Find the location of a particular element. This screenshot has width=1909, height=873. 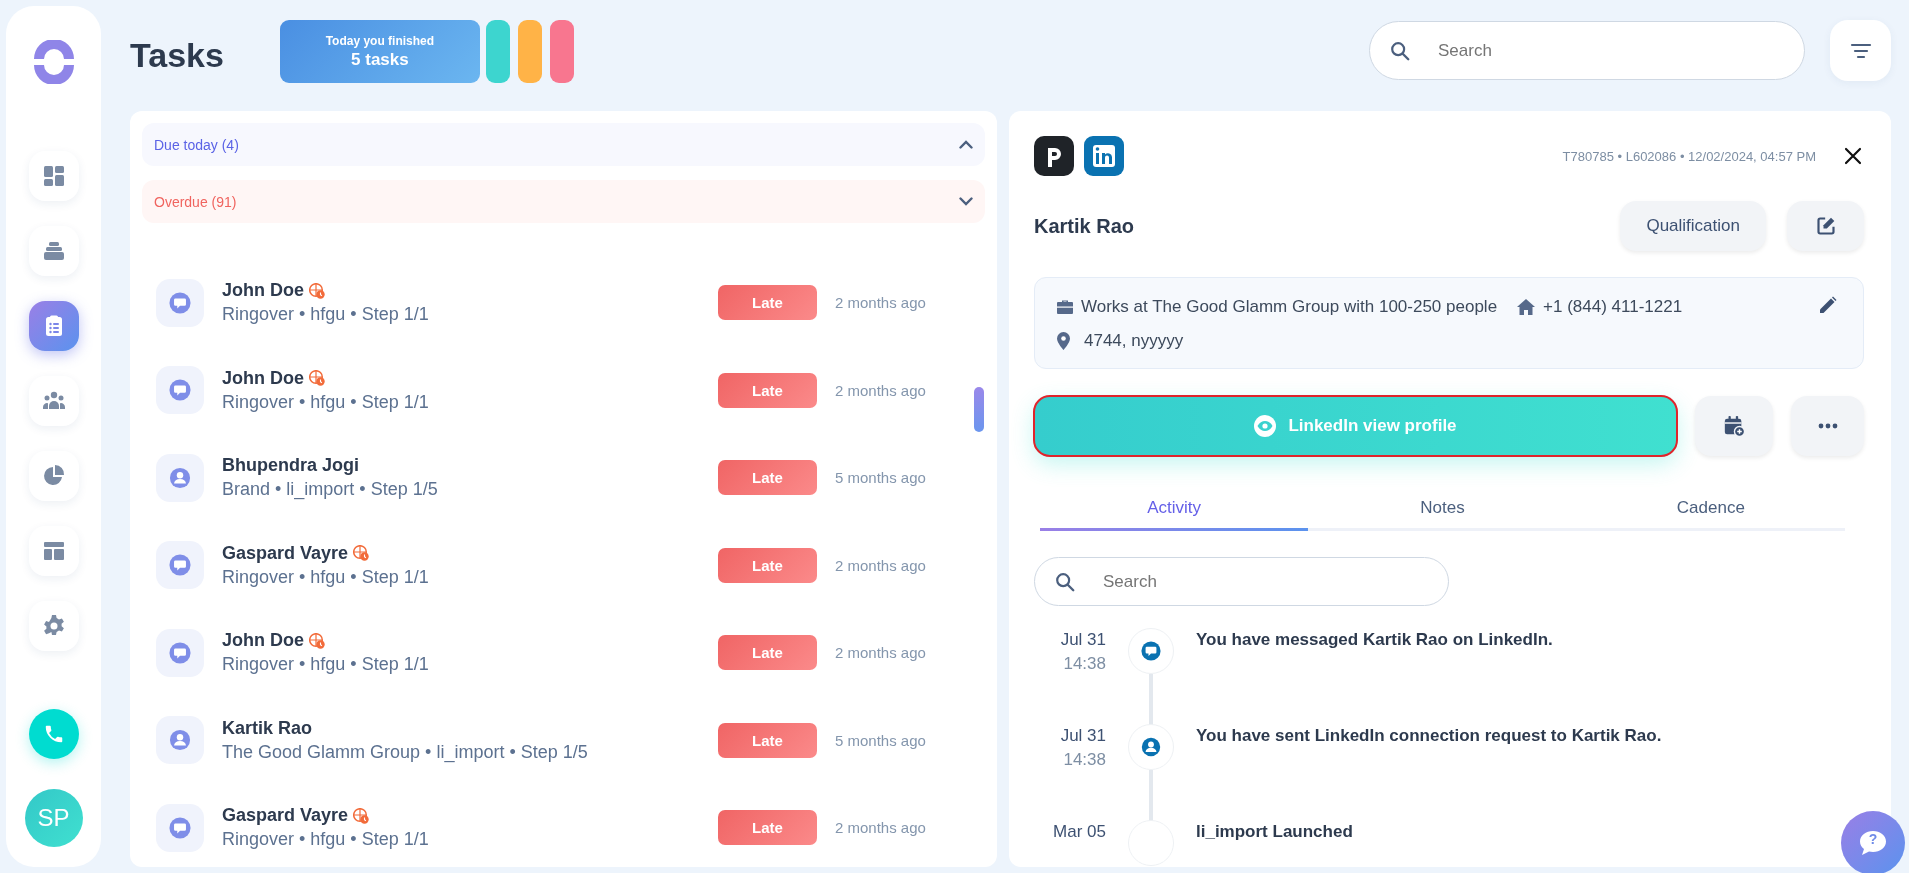

filter-button is located at coordinates (1860, 50).